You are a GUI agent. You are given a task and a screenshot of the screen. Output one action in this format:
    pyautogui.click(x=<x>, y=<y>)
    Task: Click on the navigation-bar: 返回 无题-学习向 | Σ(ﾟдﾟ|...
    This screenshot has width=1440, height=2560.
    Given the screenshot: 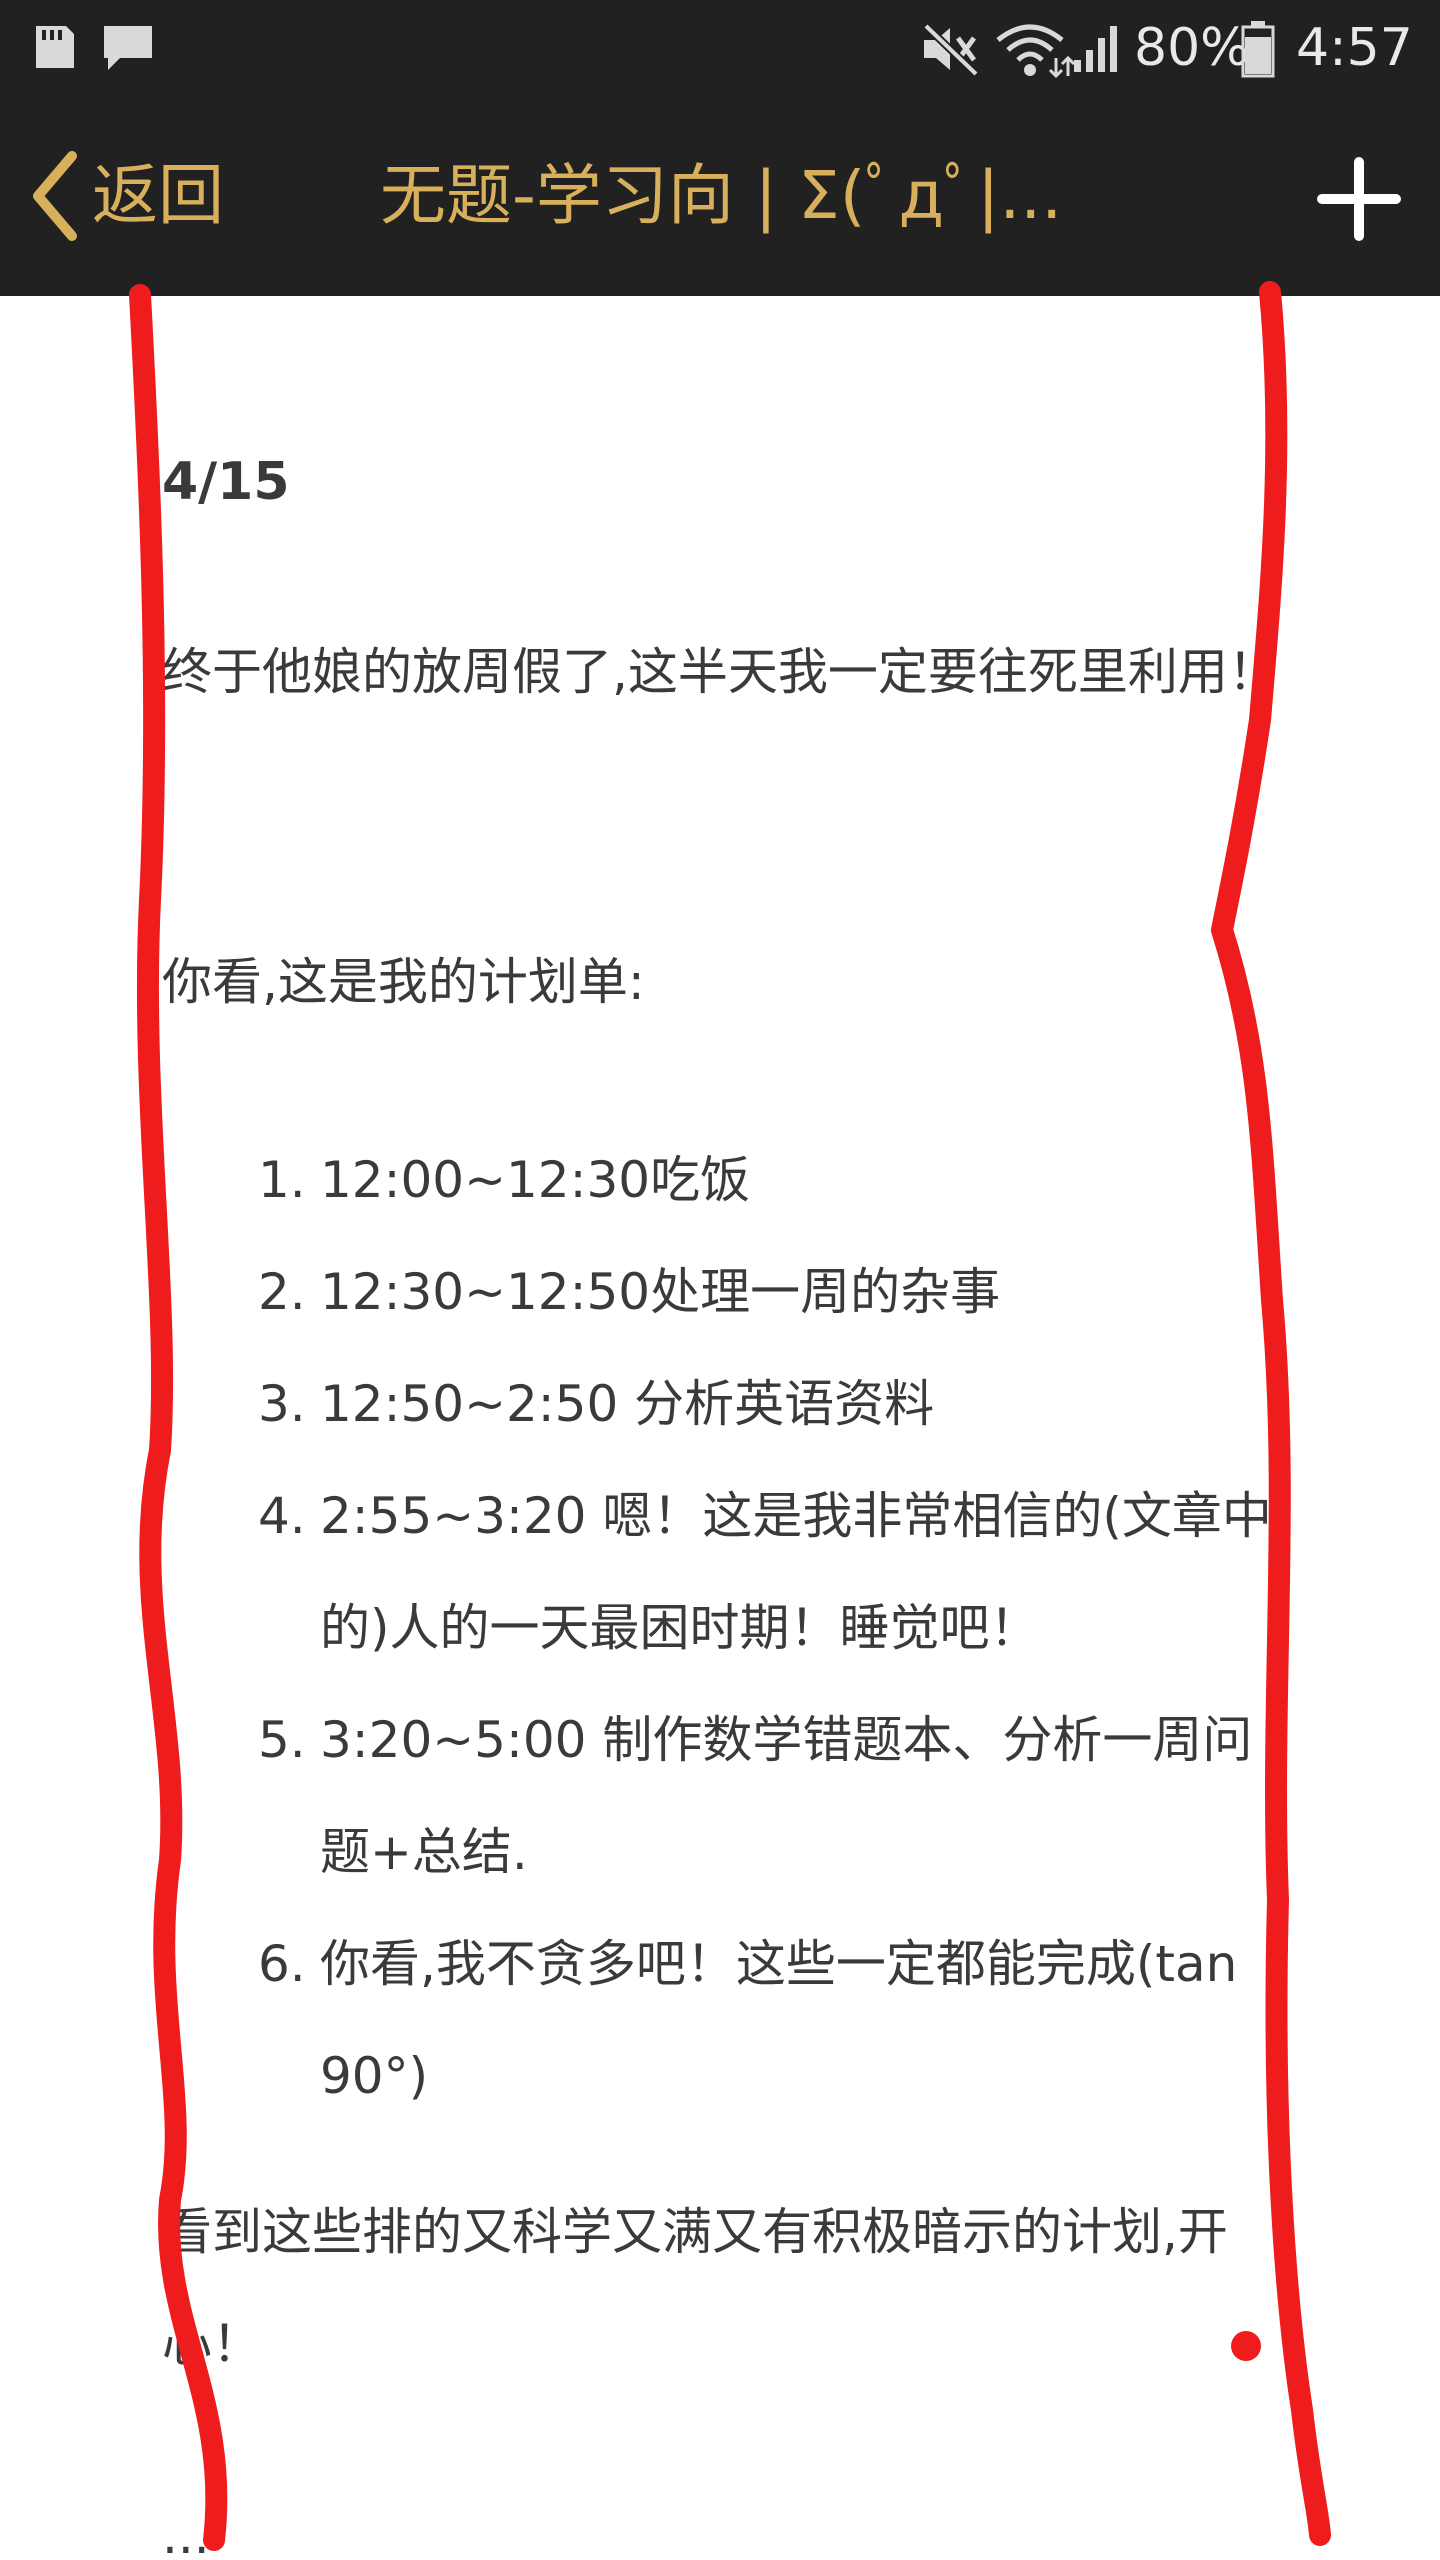 What is the action you would take?
    pyautogui.click(x=720, y=196)
    